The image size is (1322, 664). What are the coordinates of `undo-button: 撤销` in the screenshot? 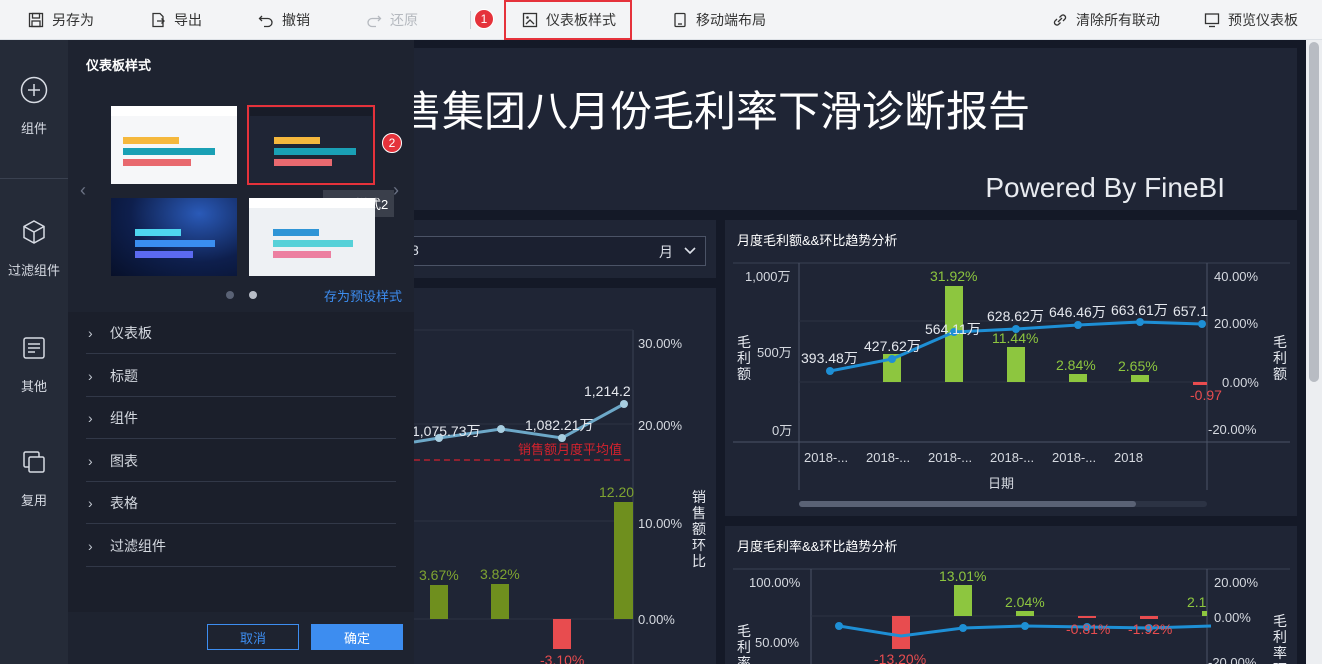 It's located at (284, 20).